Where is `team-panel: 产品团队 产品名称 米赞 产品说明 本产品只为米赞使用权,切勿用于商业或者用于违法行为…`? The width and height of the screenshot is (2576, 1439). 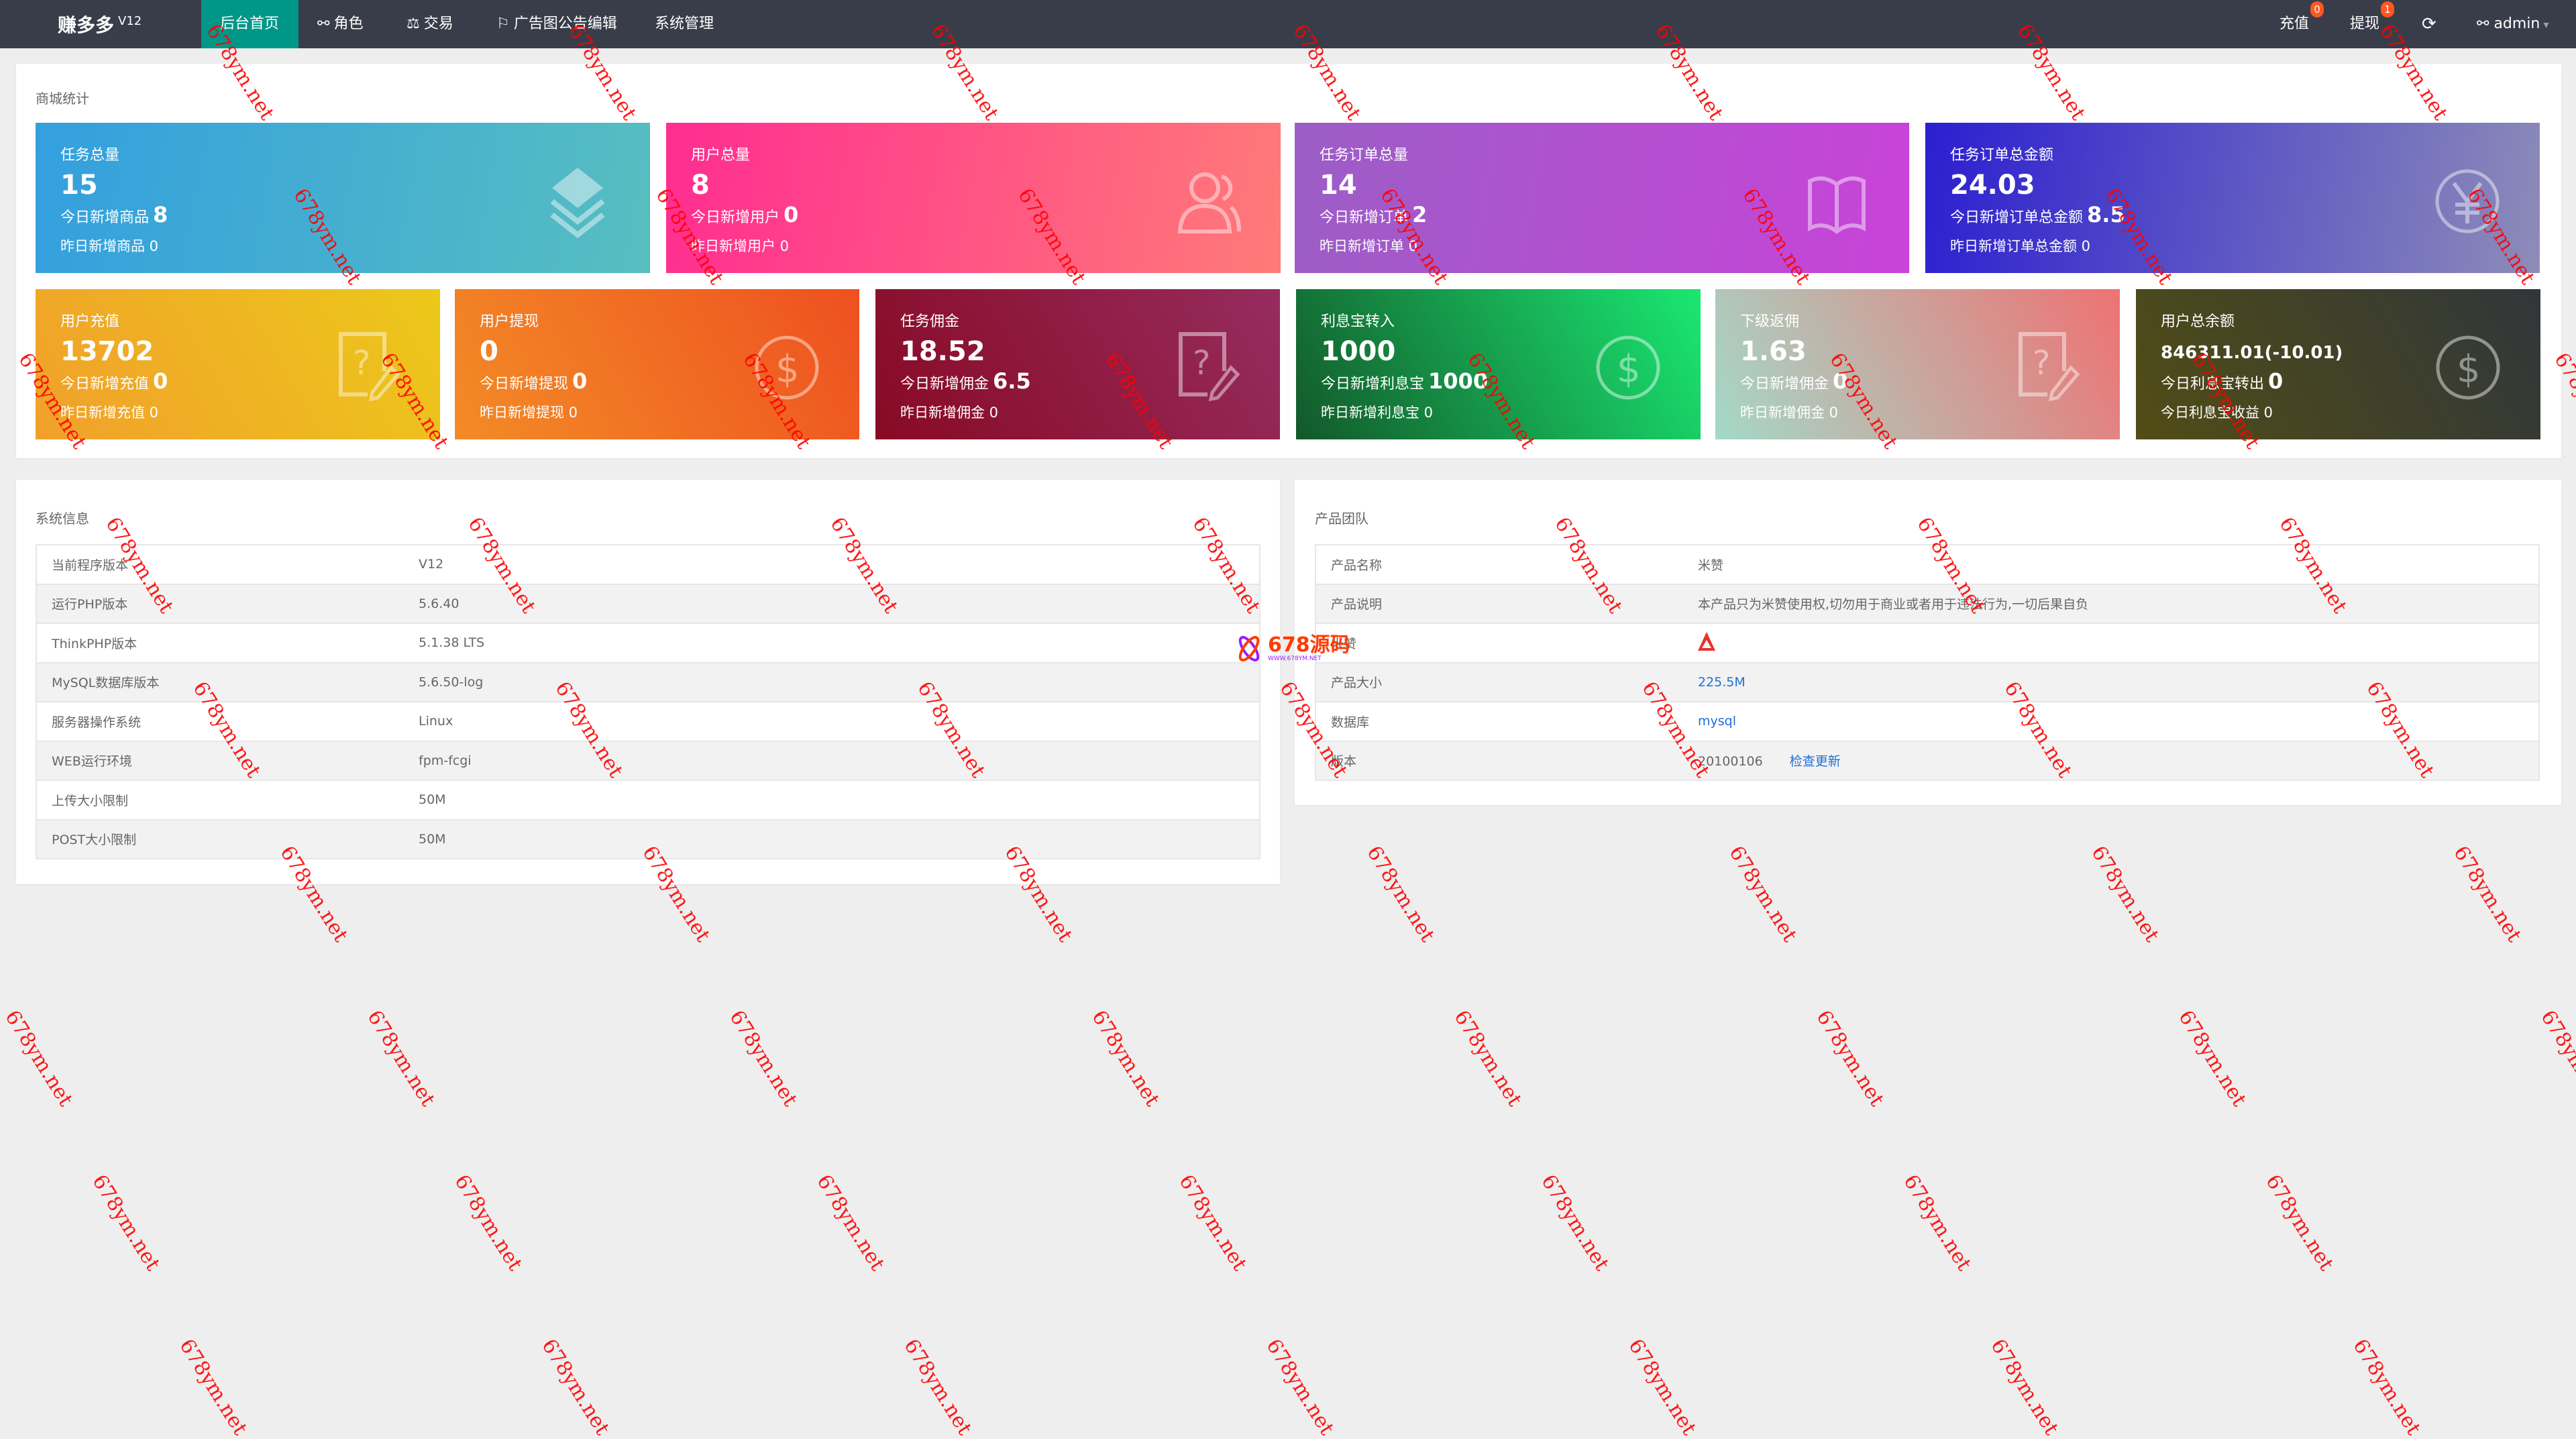
team-panel: 产品团队 产品名称 米赞 产品说明 本产品只为米赞使用权,切勿用于商业或者用于违法行为… is located at coordinates (1928, 642).